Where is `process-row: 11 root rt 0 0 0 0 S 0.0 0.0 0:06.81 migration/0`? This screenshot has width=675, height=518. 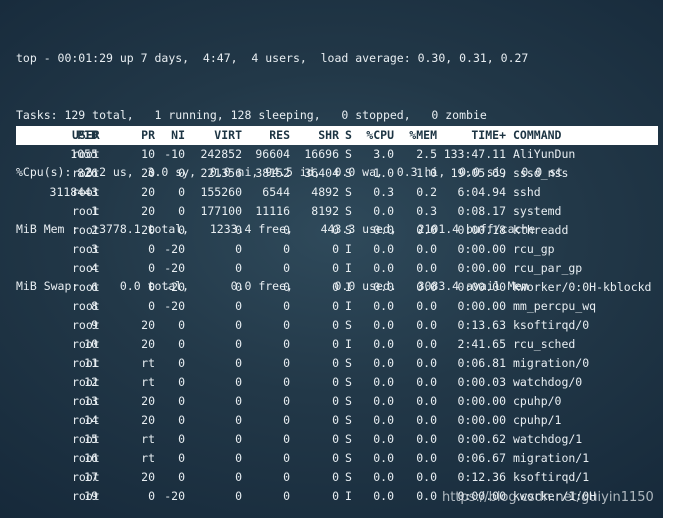 process-row: 11 root rt 0 0 0 0 S 0.0 0.0 0:06.81 migration/0 is located at coordinates (334, 363).